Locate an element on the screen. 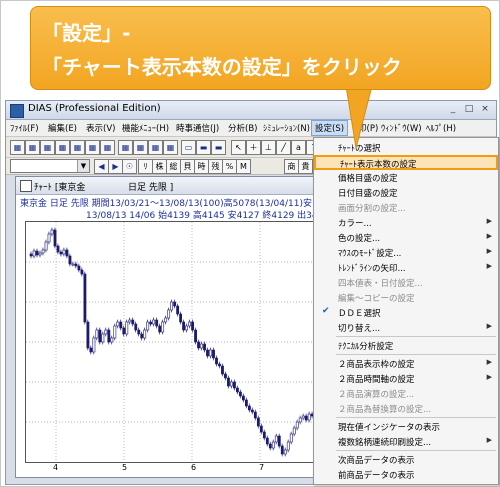 The image size is (500, 487). toolbar2-button: 貝 is located at coordinates (187, 166).